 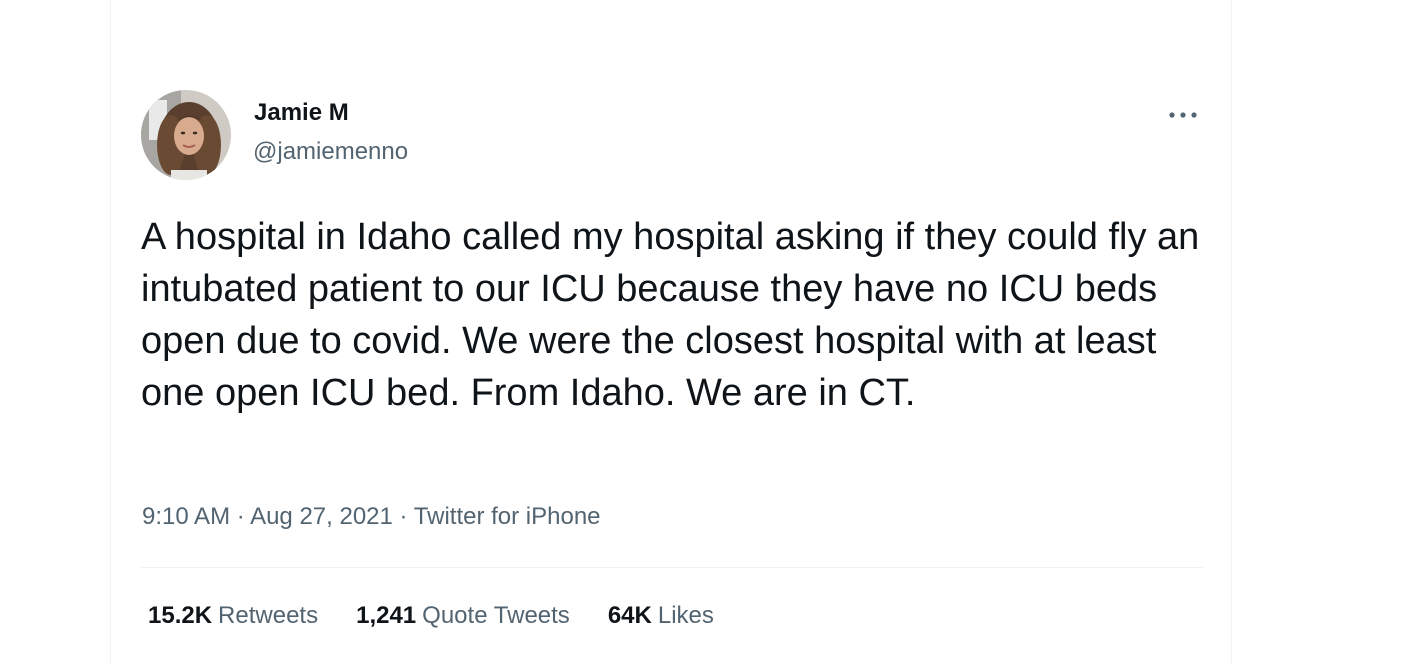 I want to click on quote-tweets-label: Quote Tweets, so click(x=496, y=615).